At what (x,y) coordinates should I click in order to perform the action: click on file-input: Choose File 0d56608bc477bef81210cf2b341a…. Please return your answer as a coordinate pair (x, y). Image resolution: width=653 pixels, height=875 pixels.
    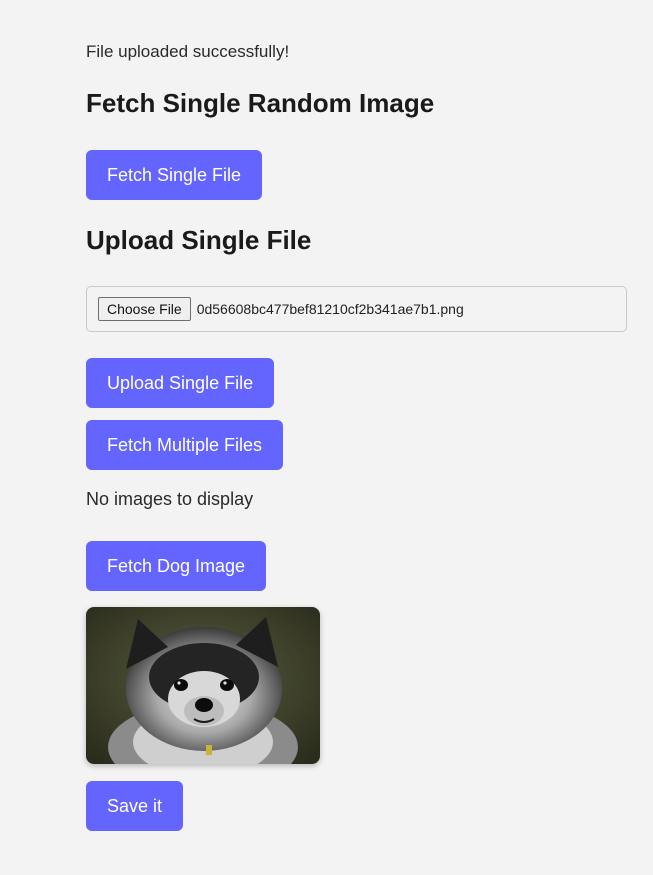
    Looking at the image, I should click on (356, 309).